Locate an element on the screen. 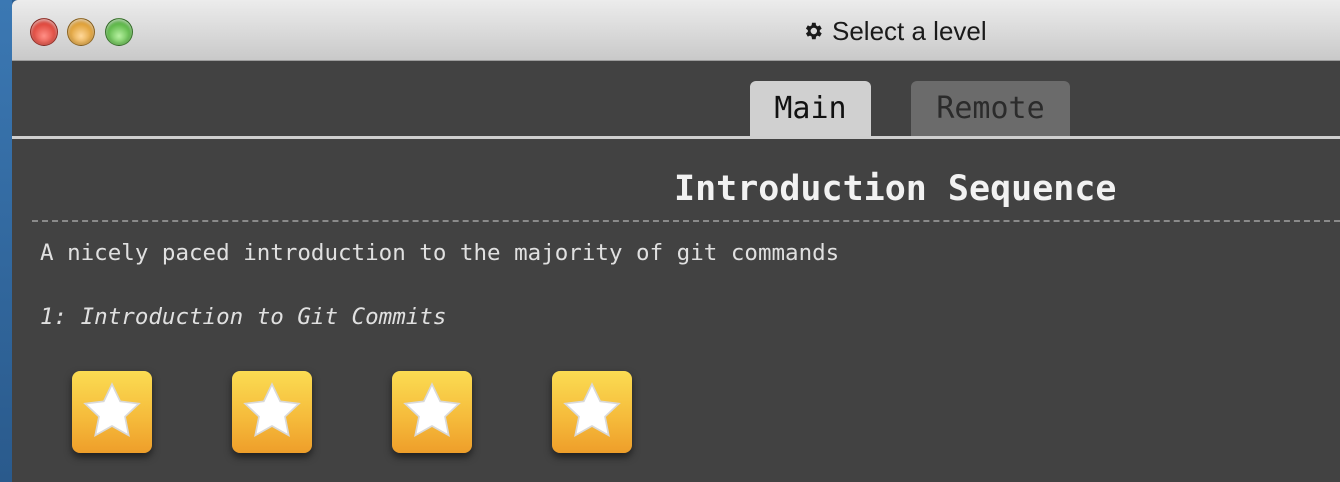 The height and width of the screenshot is (482, 1340). current-level-name: 1: Introduction to Git Commits is located at coordinates (243, 317).